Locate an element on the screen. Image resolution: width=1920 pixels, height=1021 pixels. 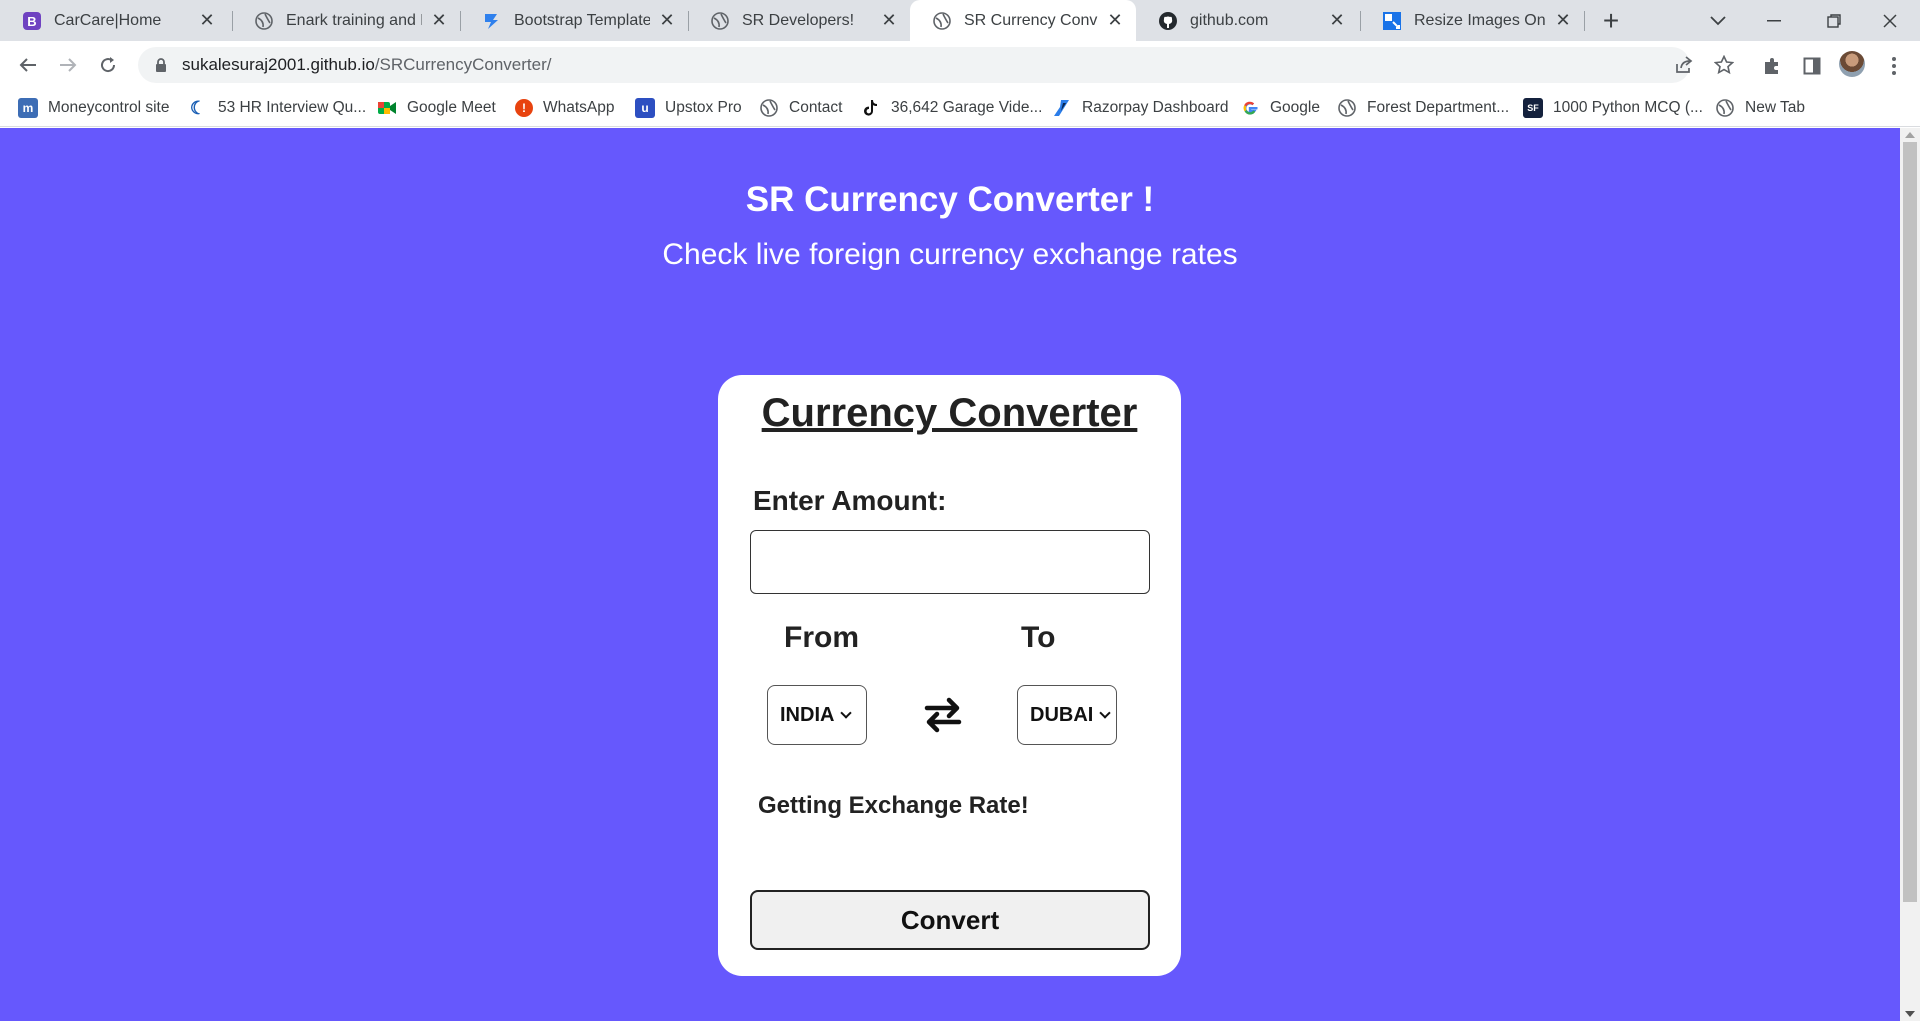
tab-enark: Enark training and Ma ✕ is located at coordinates (346, 20).